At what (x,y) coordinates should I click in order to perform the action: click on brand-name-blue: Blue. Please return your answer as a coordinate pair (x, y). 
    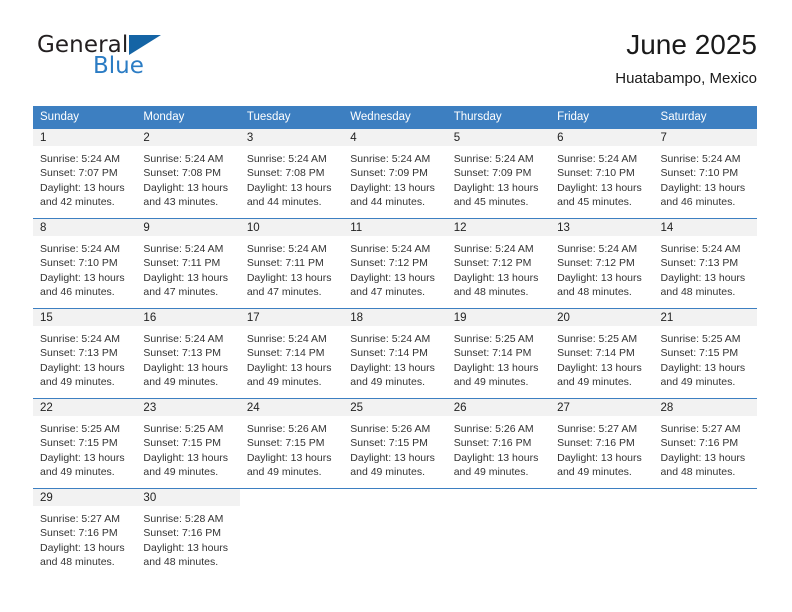
    Looking at the image, I should click on (118, 66).